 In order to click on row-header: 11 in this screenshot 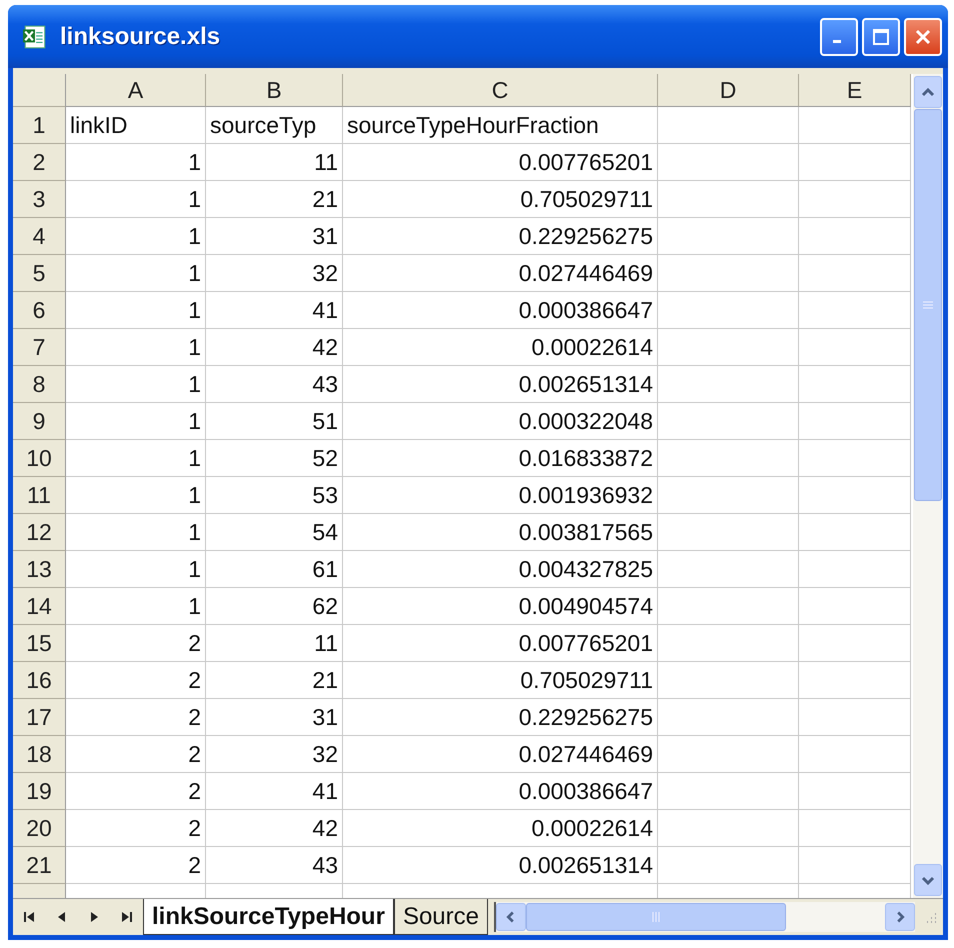, I will do `click(39, 495)`.